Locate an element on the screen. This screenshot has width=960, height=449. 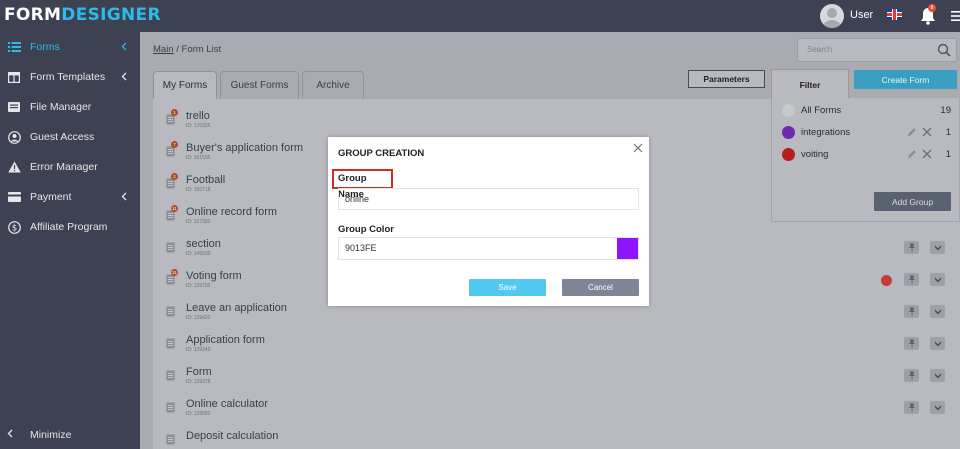
card-icon is located at coordinates (14, 197).